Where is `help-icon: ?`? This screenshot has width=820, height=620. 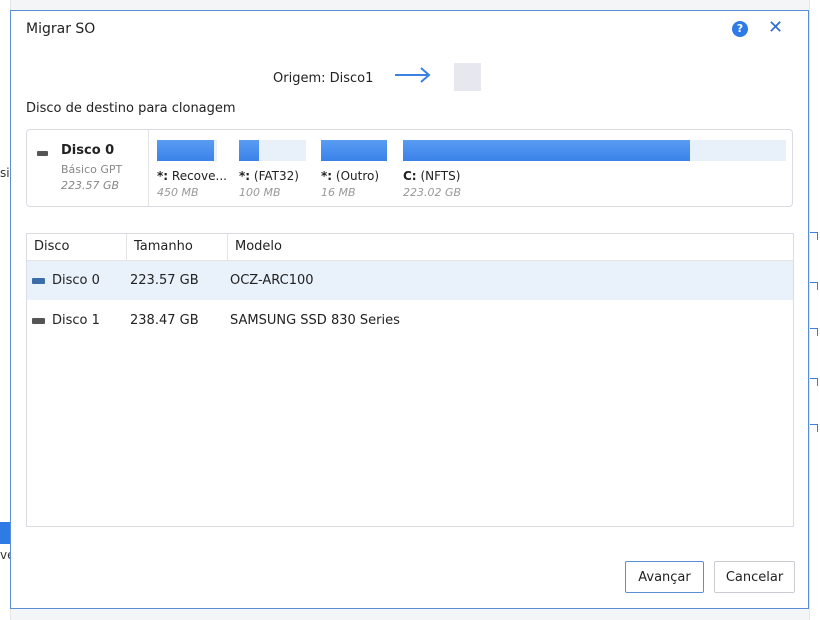 help-icon: ? is located at coordinates (740, 29).